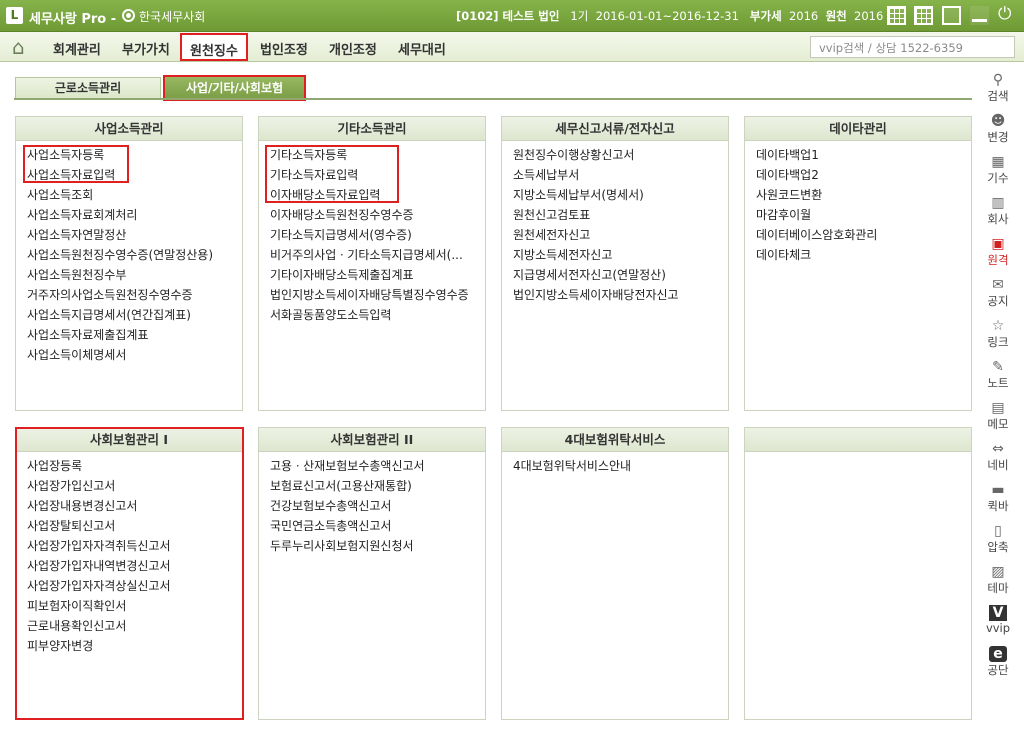  What do you see at coordinates (129, 275) in the screenshot?
I see `list-item: 사업소득원천징수부` at bounding box center [129, 275].